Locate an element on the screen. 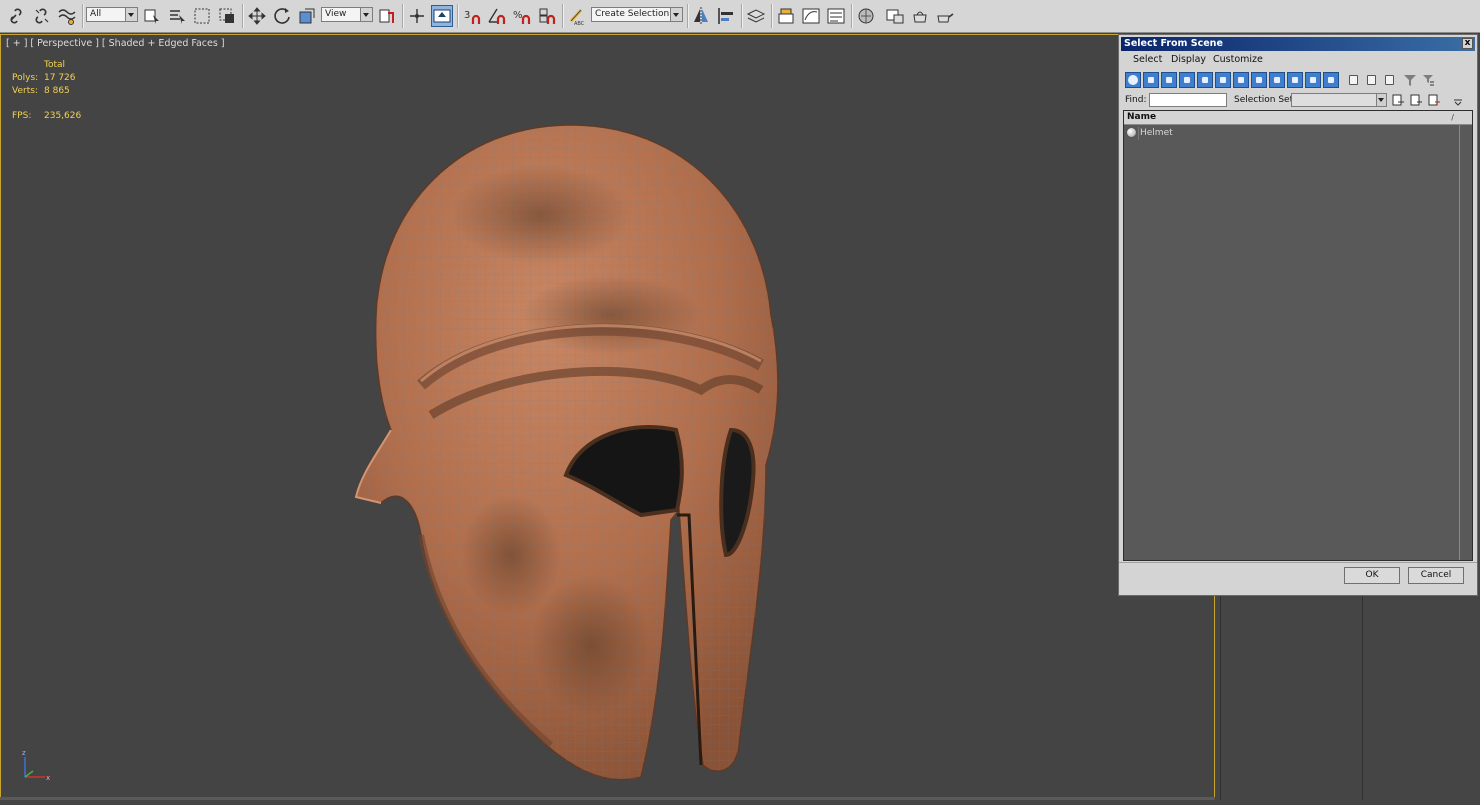  rotate-icon is located at coordinates (282, 16).